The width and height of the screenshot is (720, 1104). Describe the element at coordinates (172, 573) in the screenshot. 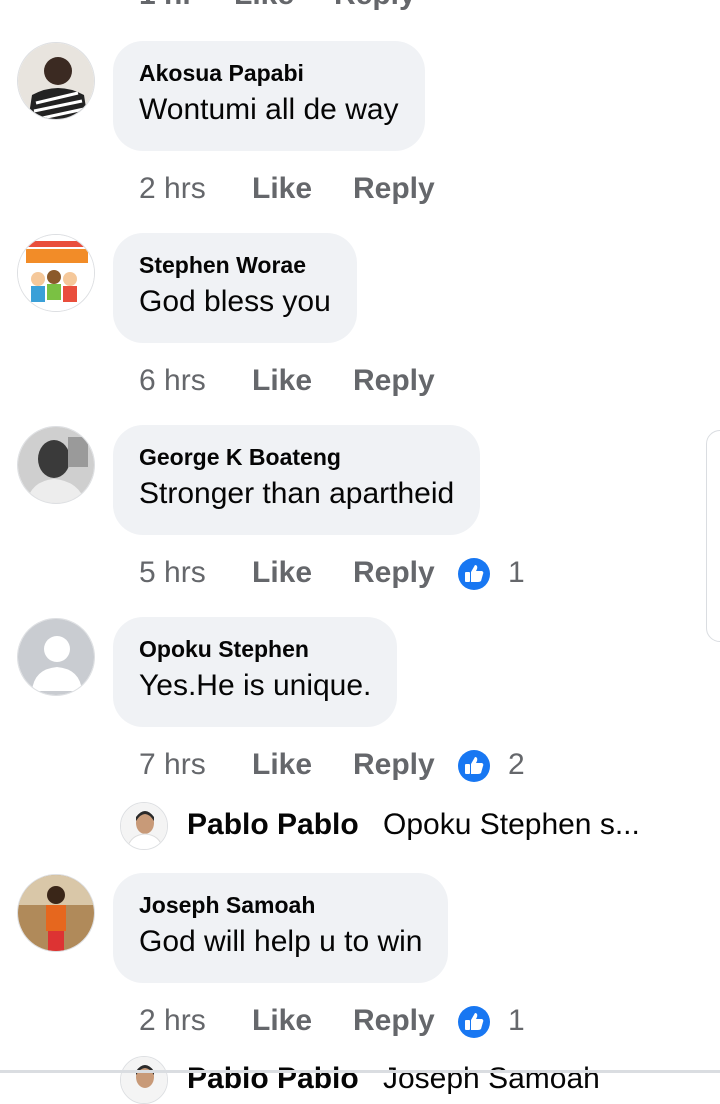

I see `comment-time: 5 hrs` at that location.